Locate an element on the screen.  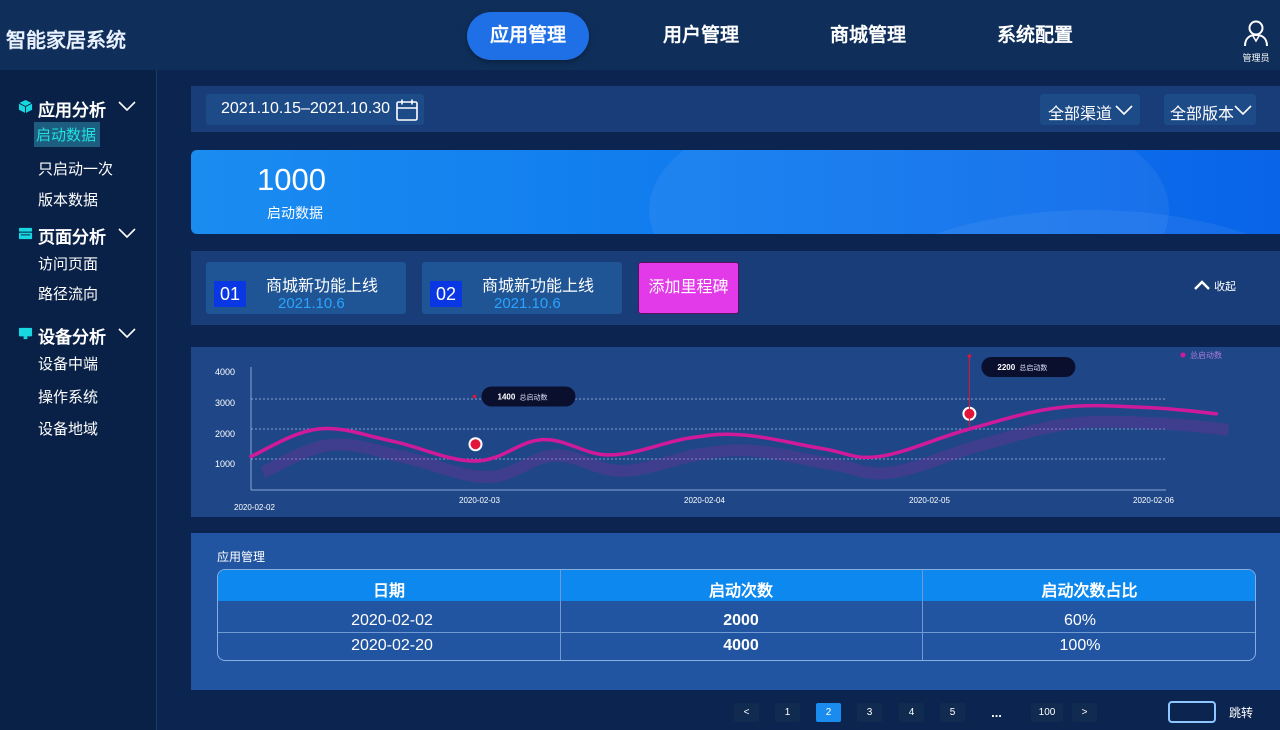
y-tick-label: 3000 is located at coordinates (225, 403).